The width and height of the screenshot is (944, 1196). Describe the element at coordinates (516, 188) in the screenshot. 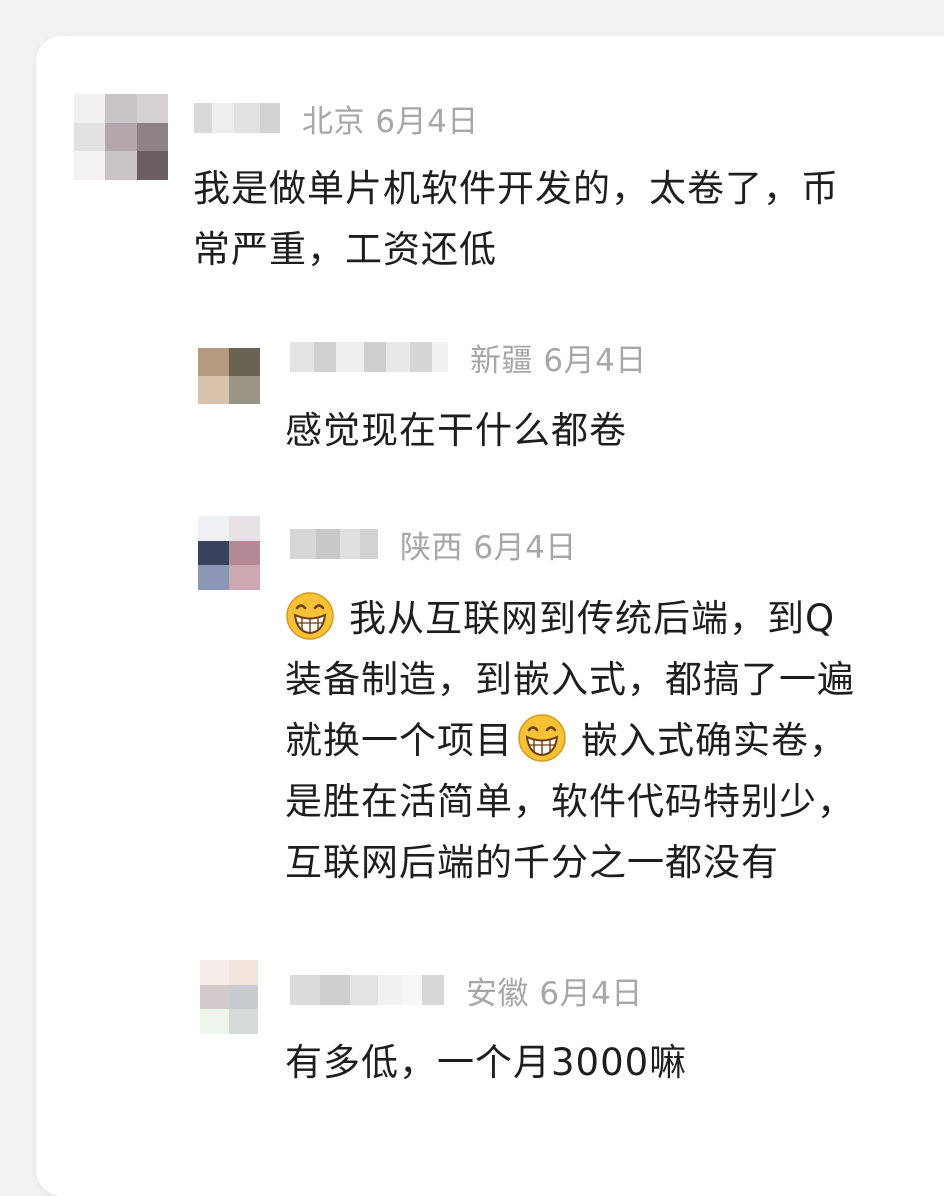

I see `comment-line: 我是做单片机软件开发的，太卷了，币` at that location.